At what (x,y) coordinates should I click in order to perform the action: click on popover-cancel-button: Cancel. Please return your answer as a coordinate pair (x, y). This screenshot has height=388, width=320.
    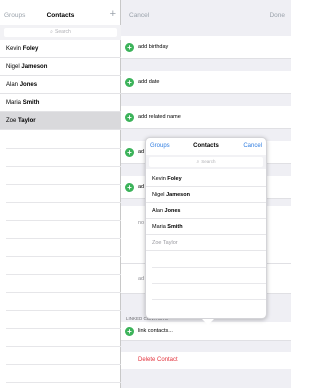
    Looking at the image, I should click on (252, 146).